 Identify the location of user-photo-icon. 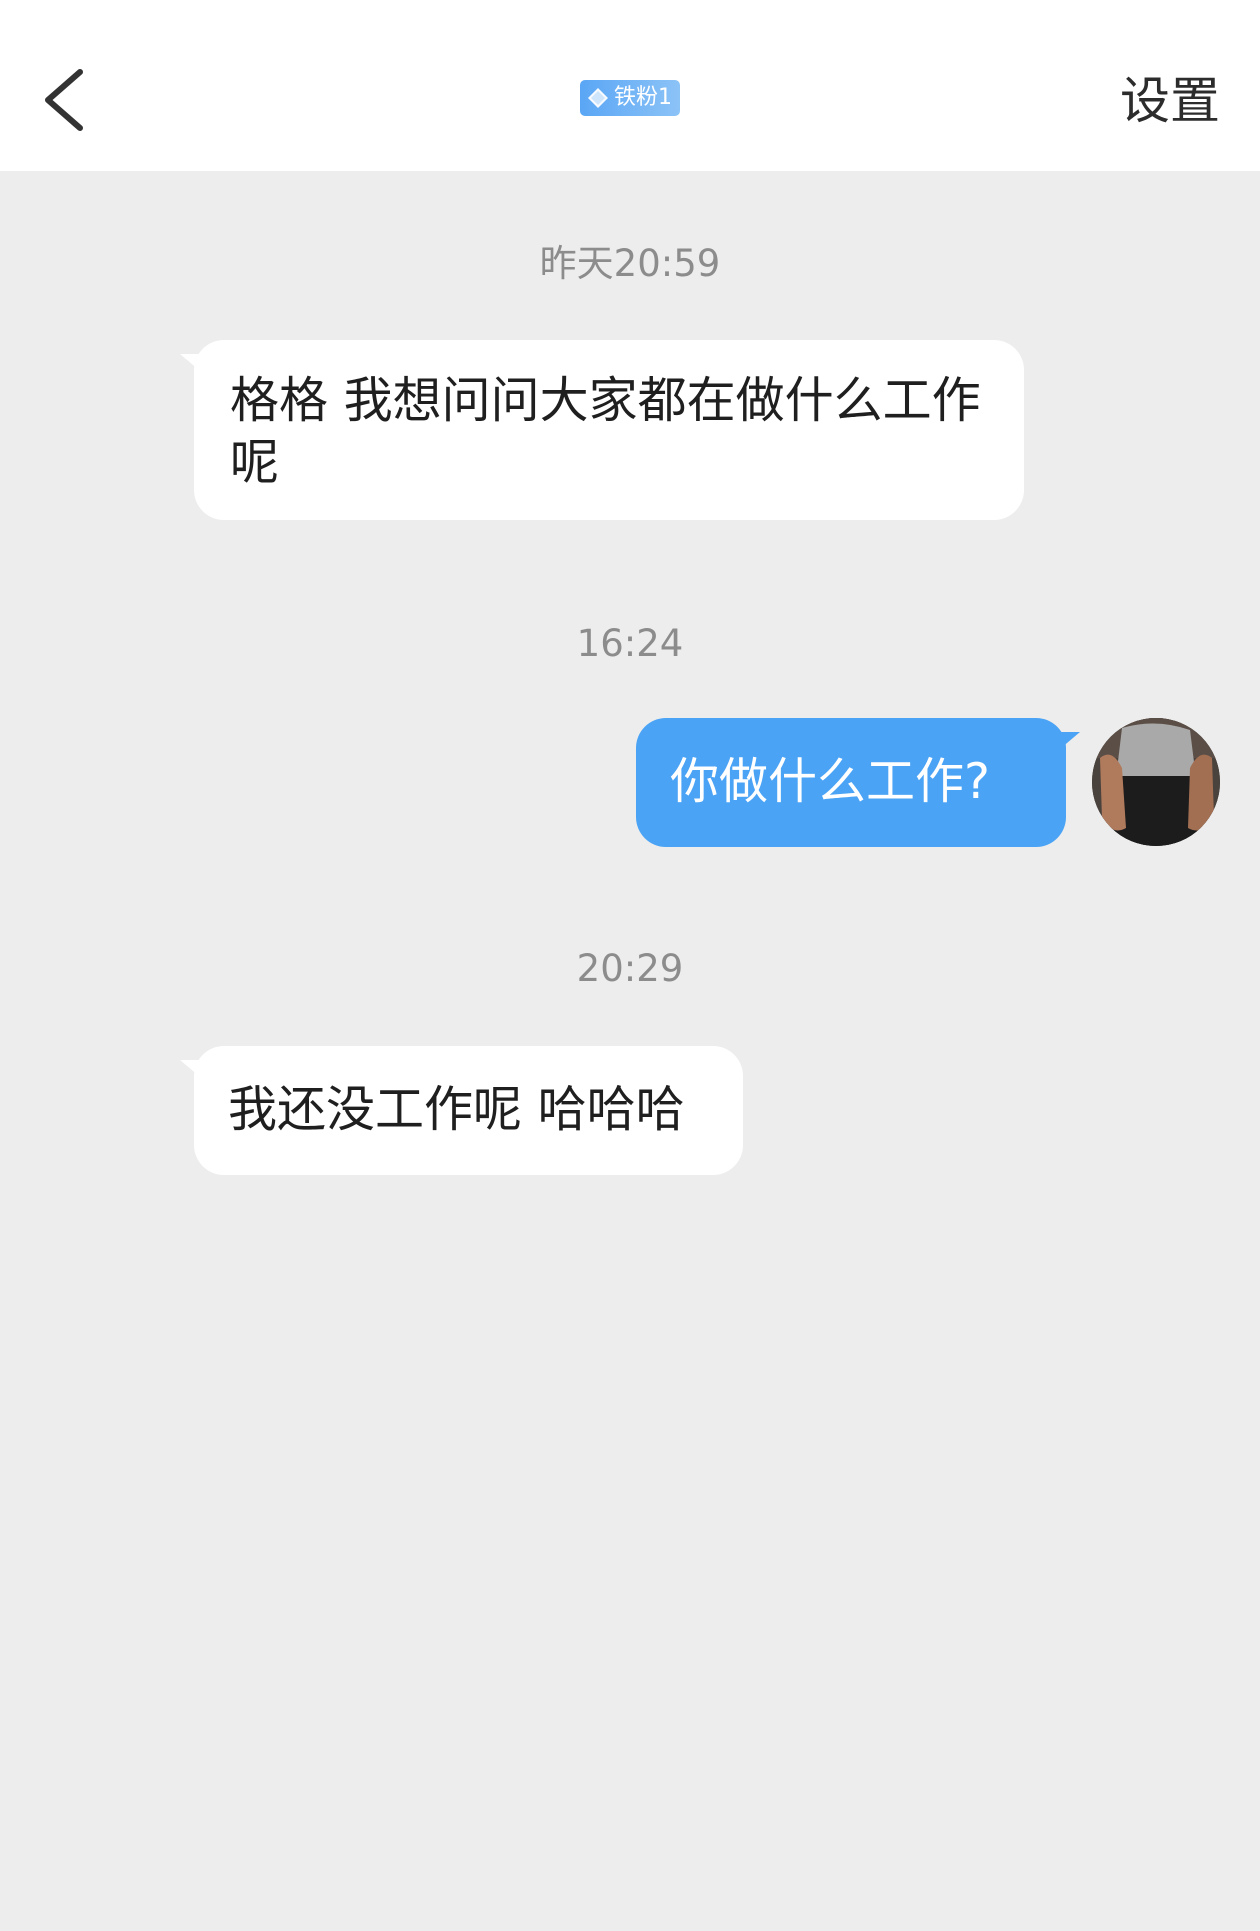
(1156, 782).